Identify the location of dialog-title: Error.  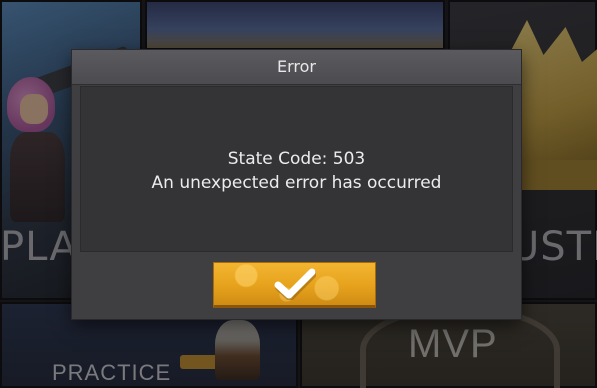
(296, 66).